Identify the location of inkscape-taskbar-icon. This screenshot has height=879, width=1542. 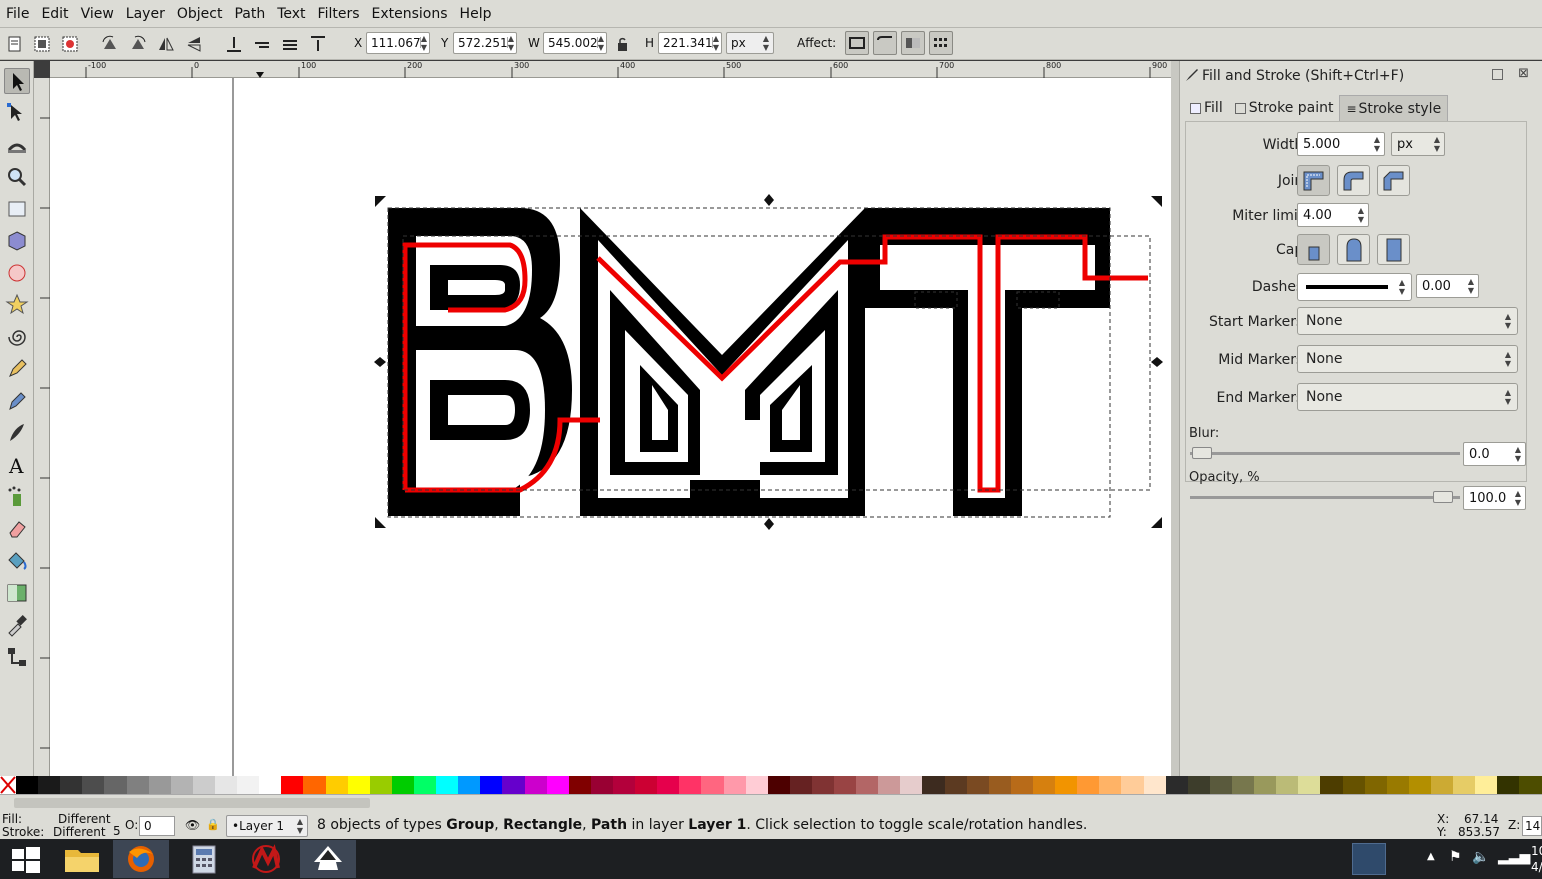
(328, 859).